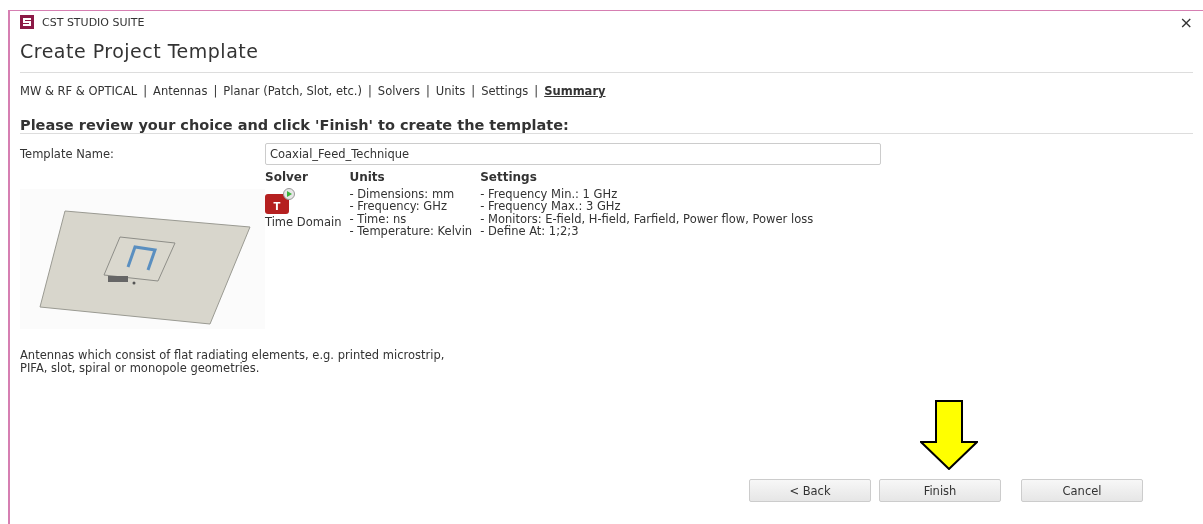 Image resolution: width=1203 pixels, height=524 pixels. What do you see at coordinates (398, 206) in the screenshot?
I see `summary-item: - Frequency: GHz` at bounding box center [398, 206].